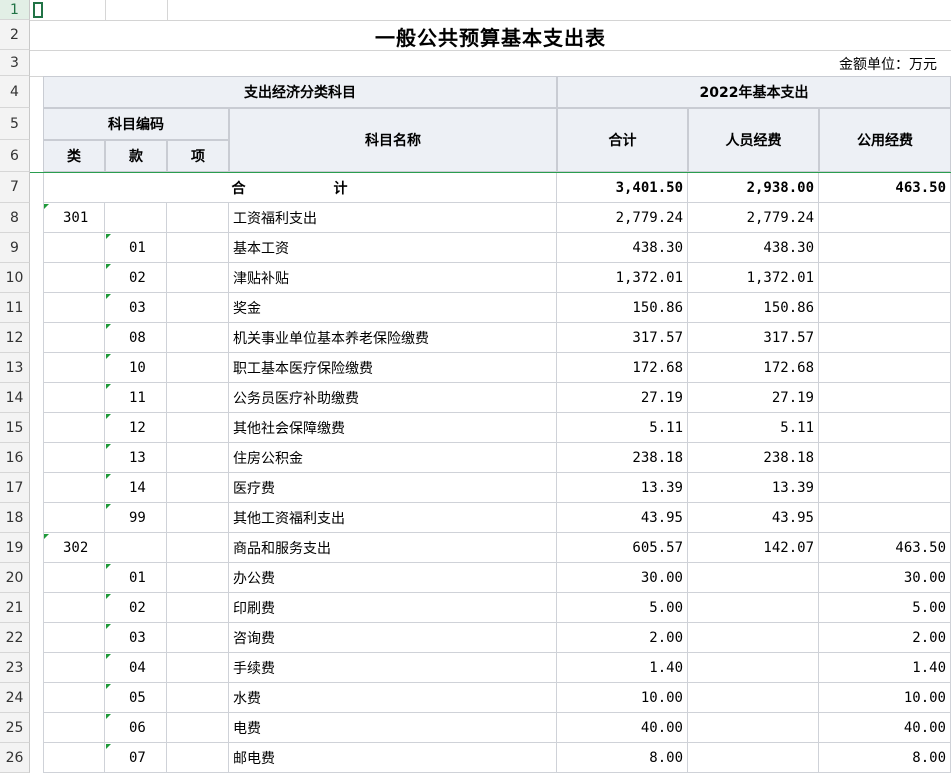 The width and height of the screenshot is (951, 773). What do you see at coordinates (136, 758) in the screenshot?
I see `cell-kuan: 07` at bounding box center [136, 758].